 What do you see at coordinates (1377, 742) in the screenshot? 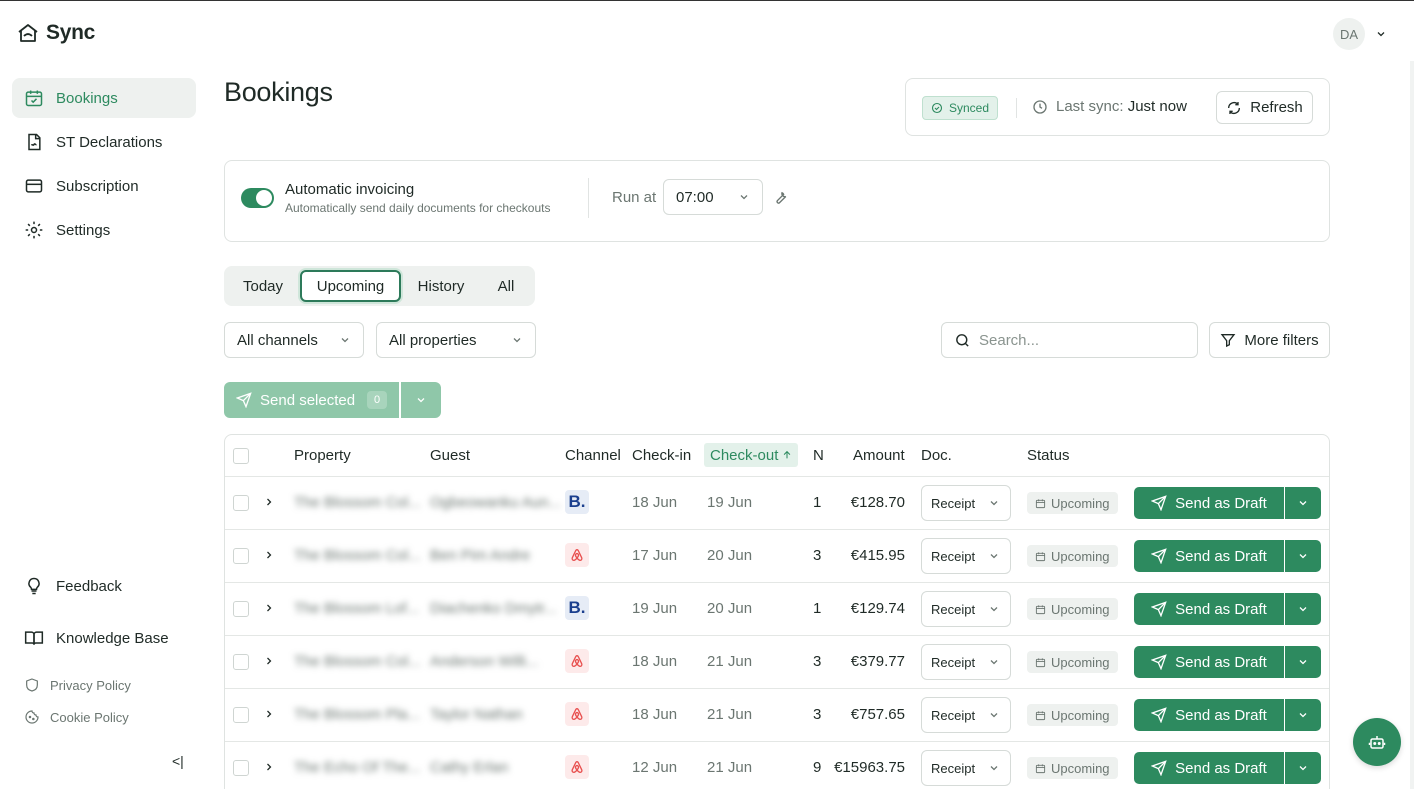
I see `assistant-chat-button` at bounding box center [1377, 742].